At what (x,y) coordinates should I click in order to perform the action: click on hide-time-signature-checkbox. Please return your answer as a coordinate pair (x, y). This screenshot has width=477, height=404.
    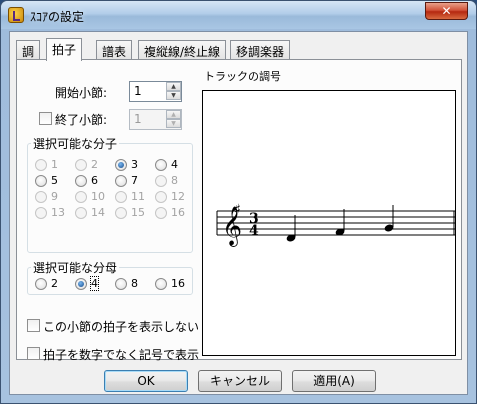
    Looking at the image, I should click on (33, 325).